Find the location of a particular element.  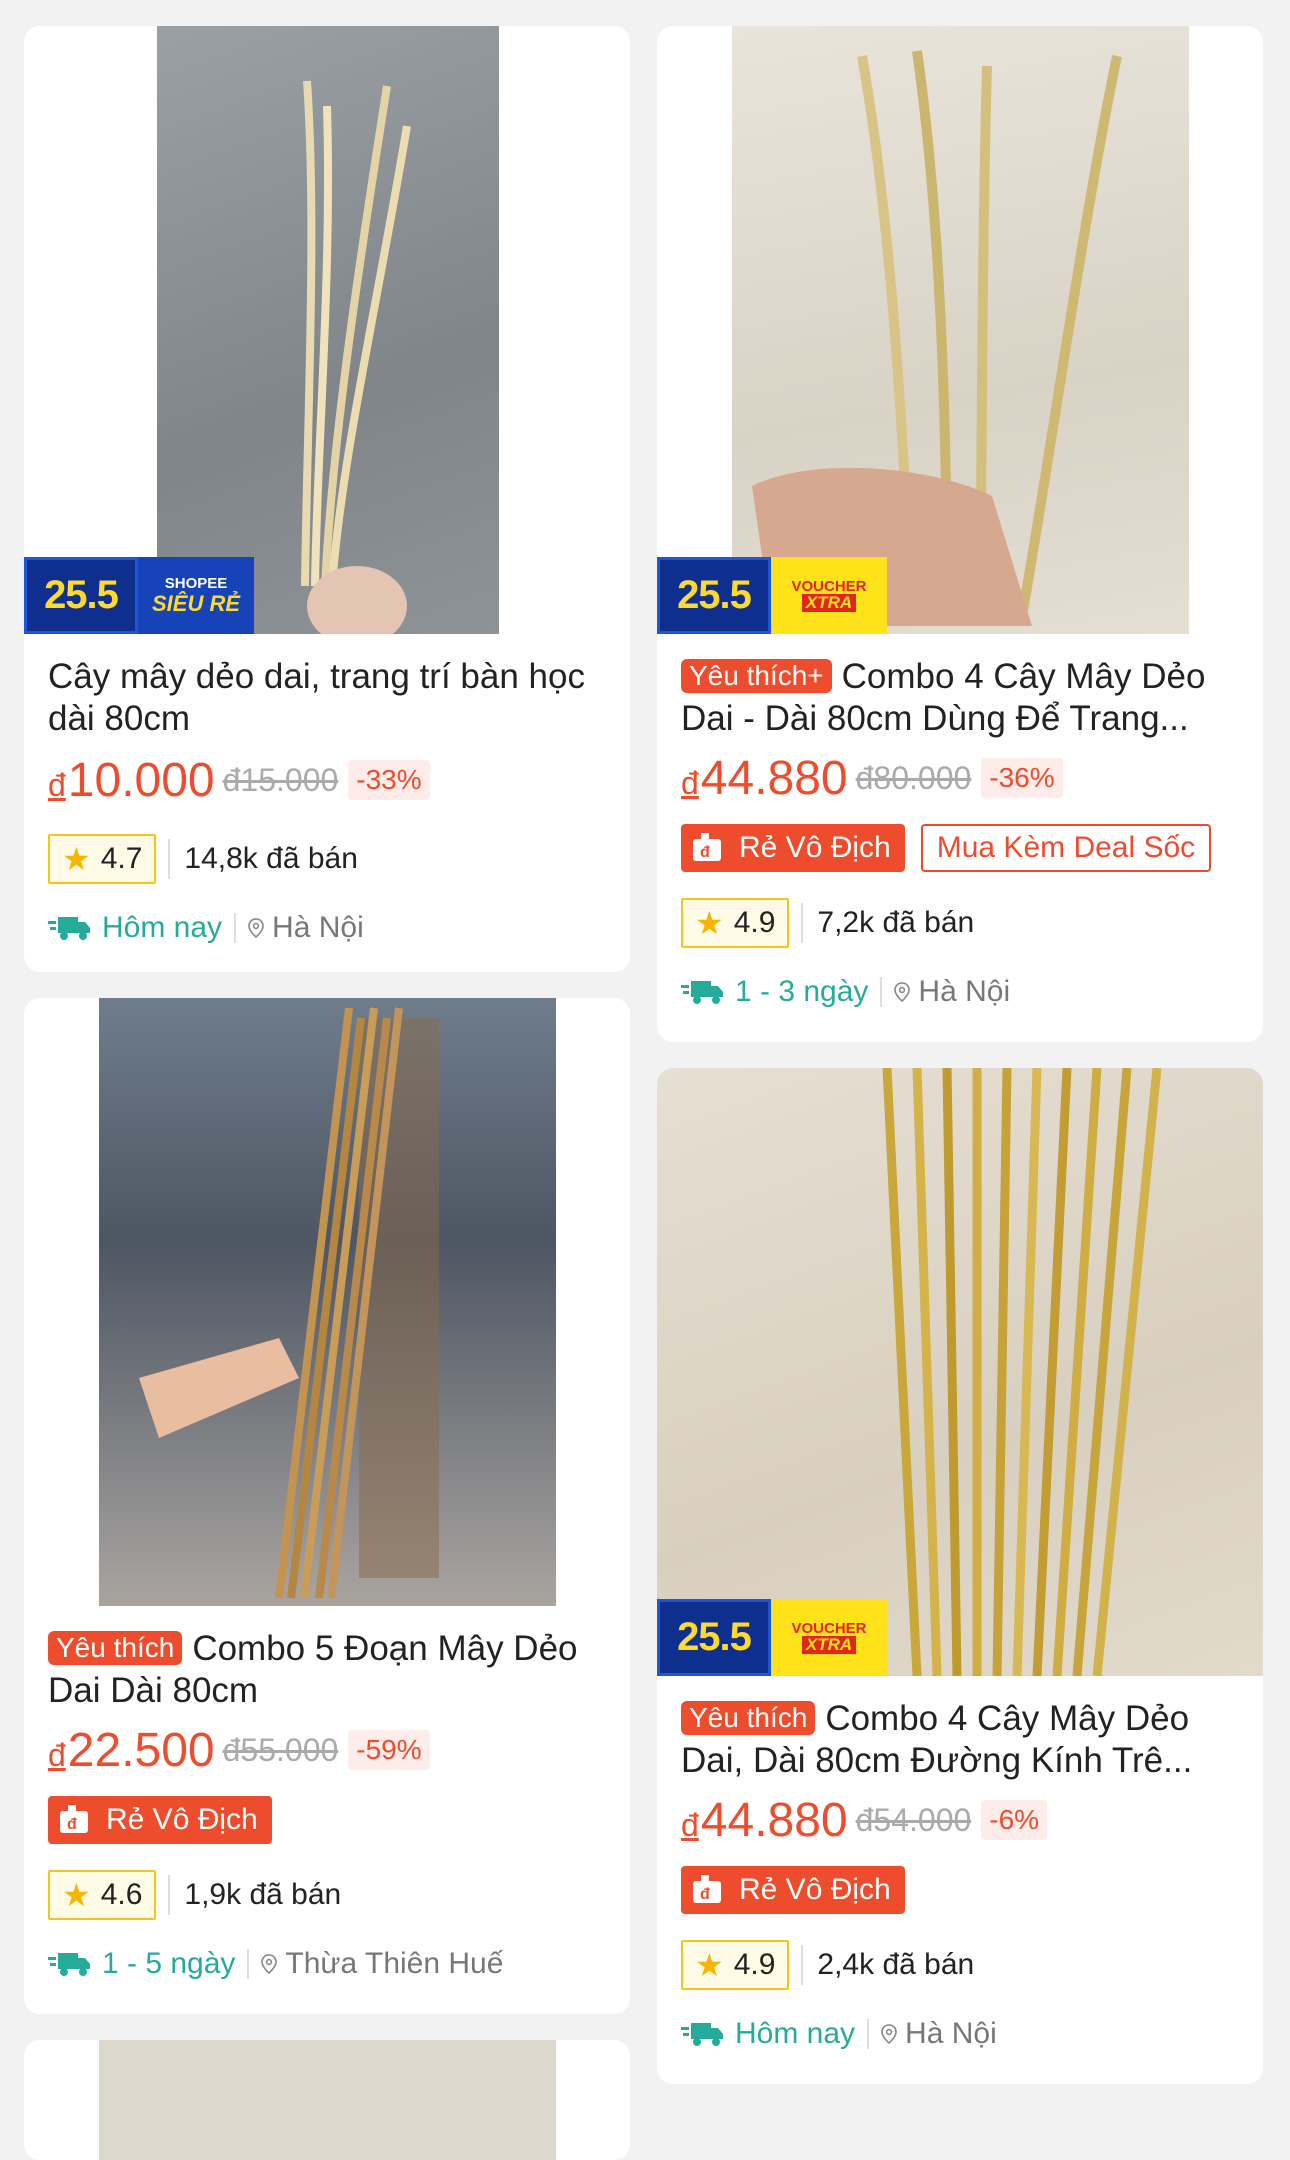

shipping-time: 1 - 5 ngày is located at coordinates (169, 1963).